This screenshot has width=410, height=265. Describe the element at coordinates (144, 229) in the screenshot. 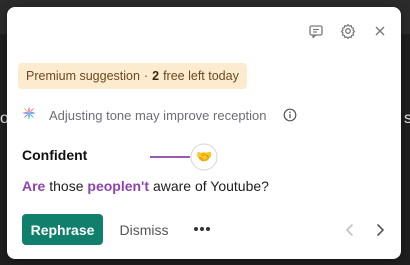

I see `dismiss-button: Dismiss` at that location.